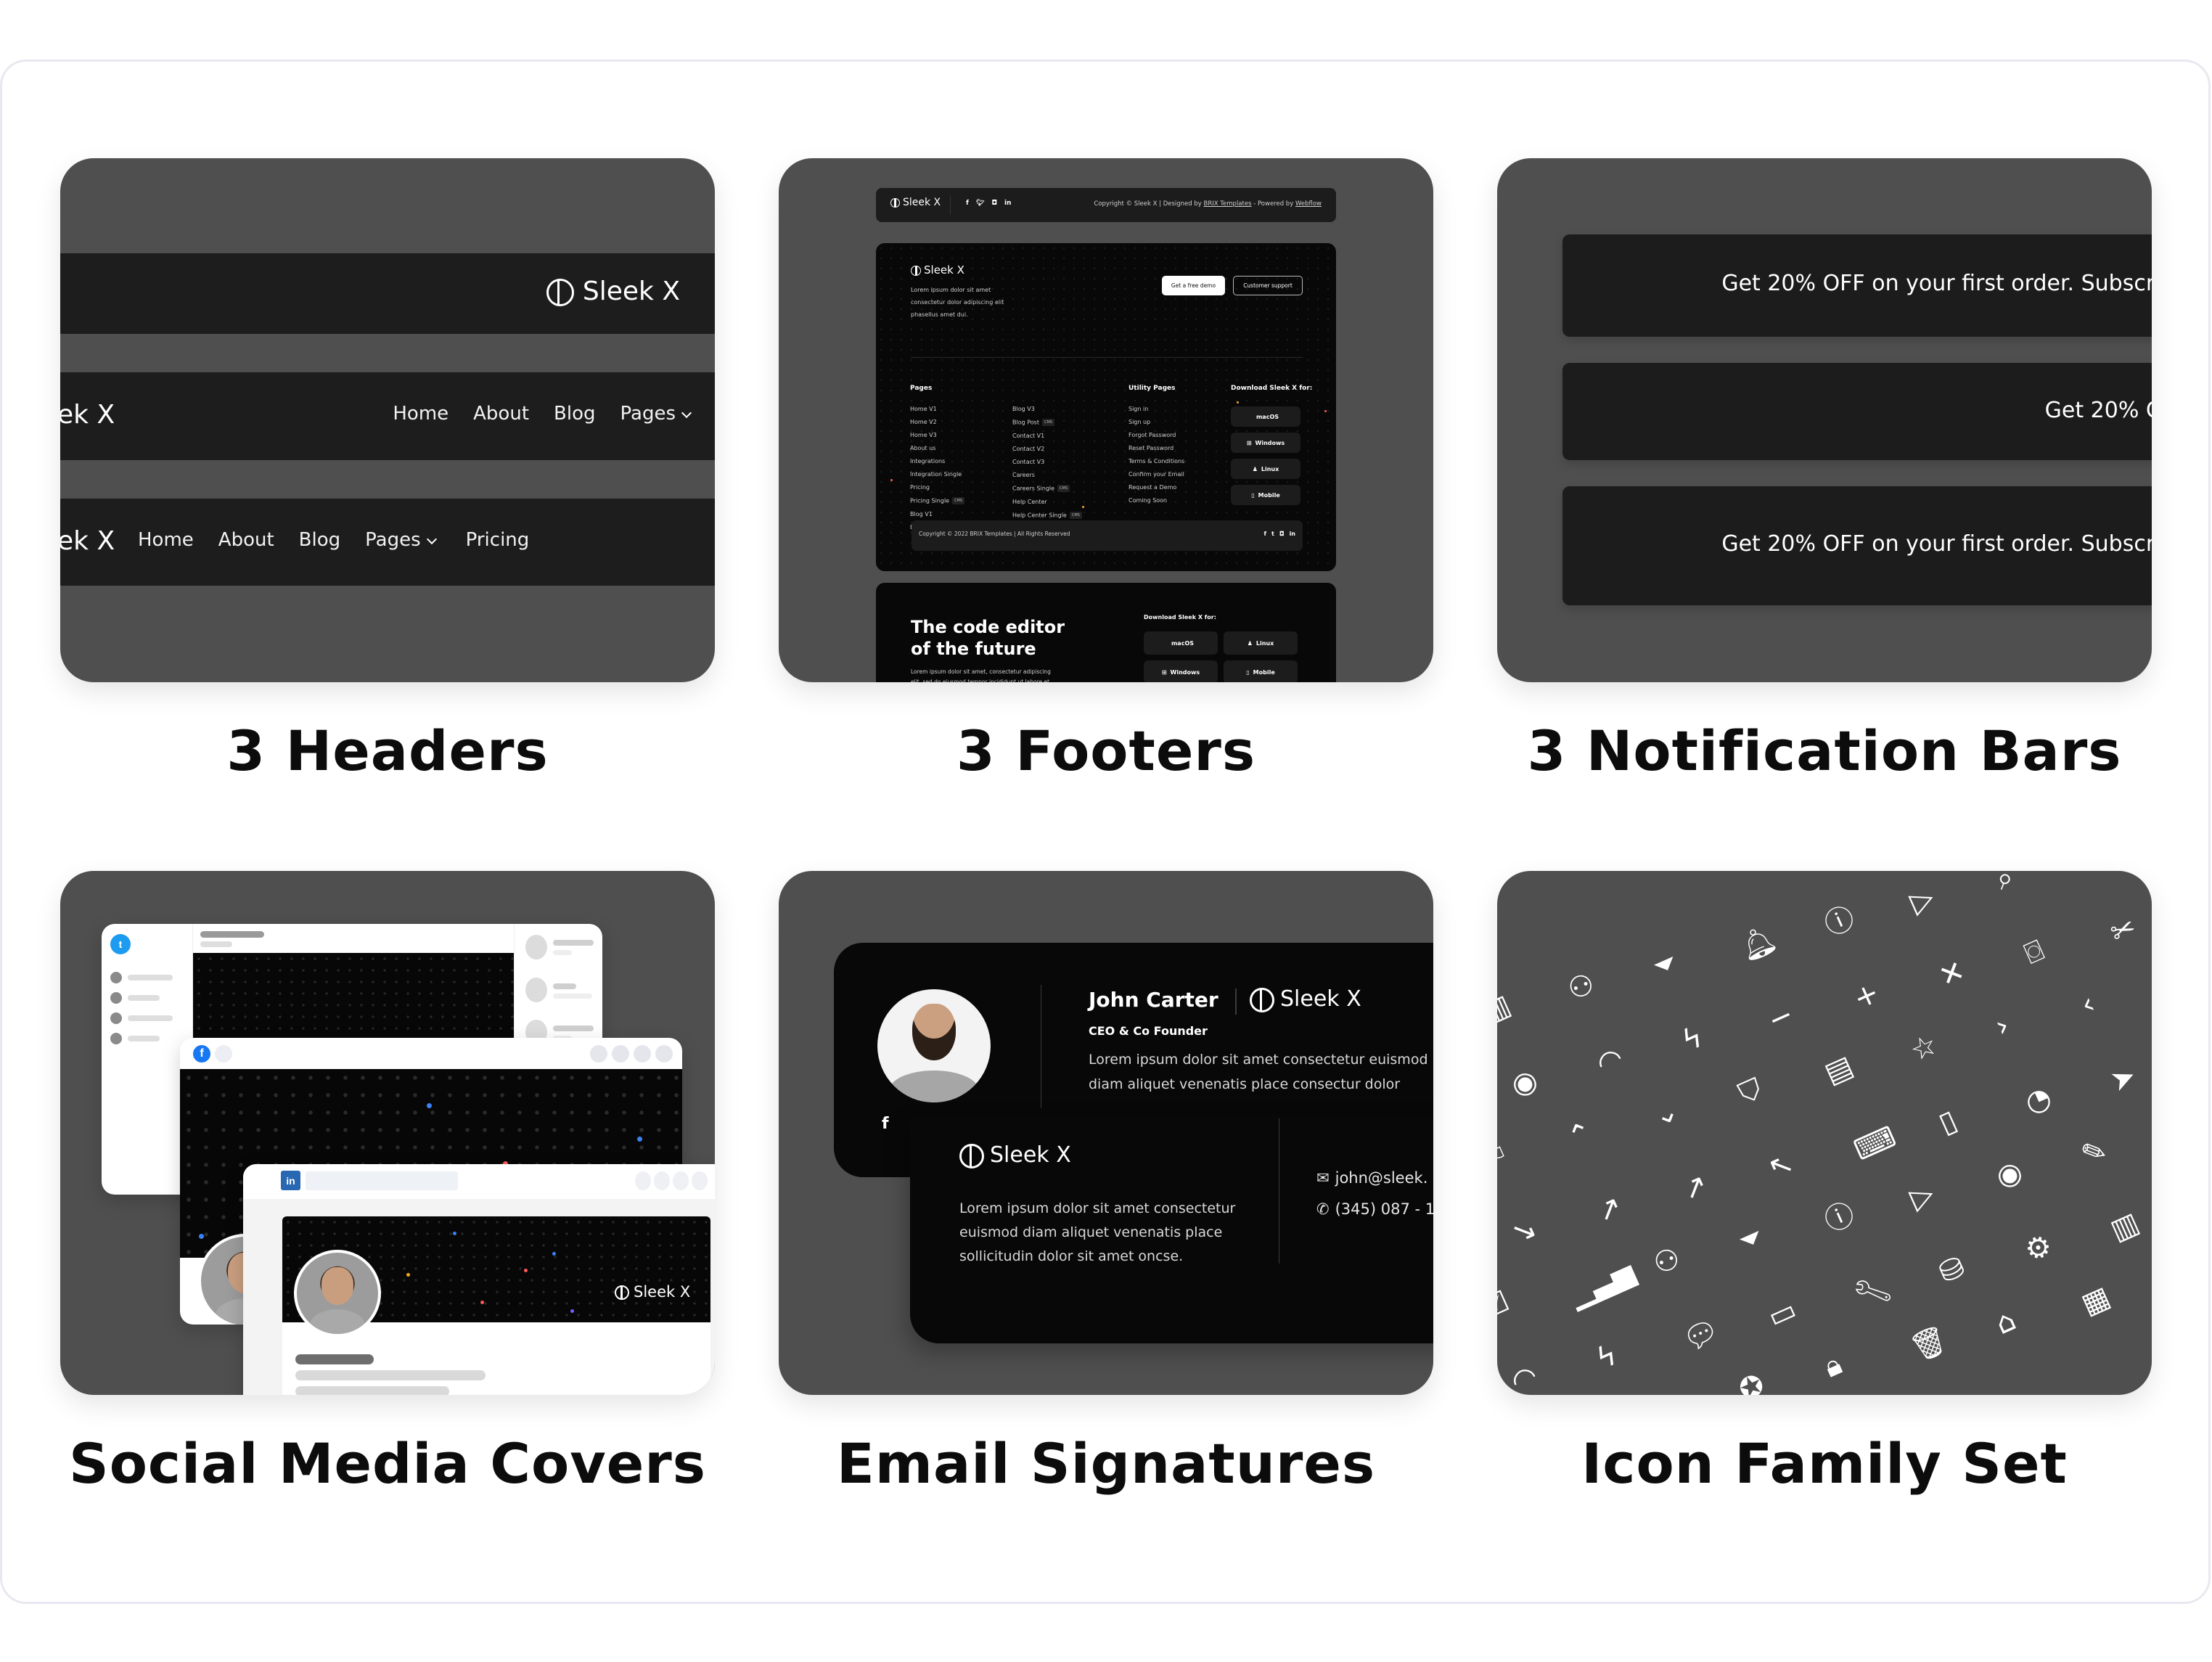 The image size is (2212, 1662). I want to click on nav-dot, so click(116, 1038).